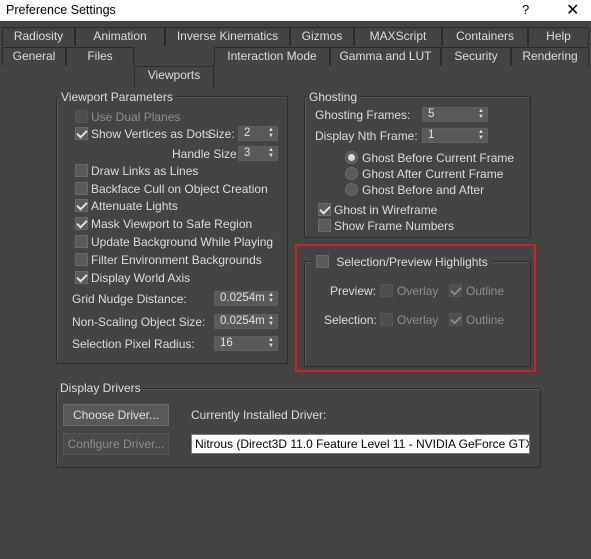 Image resolution: width=591 pixels, height=559 pixels. Describe the element at coordinates (117, 97) in the screenshot. I see `viewport-parameters-title: Viewport Parameters` at that location.